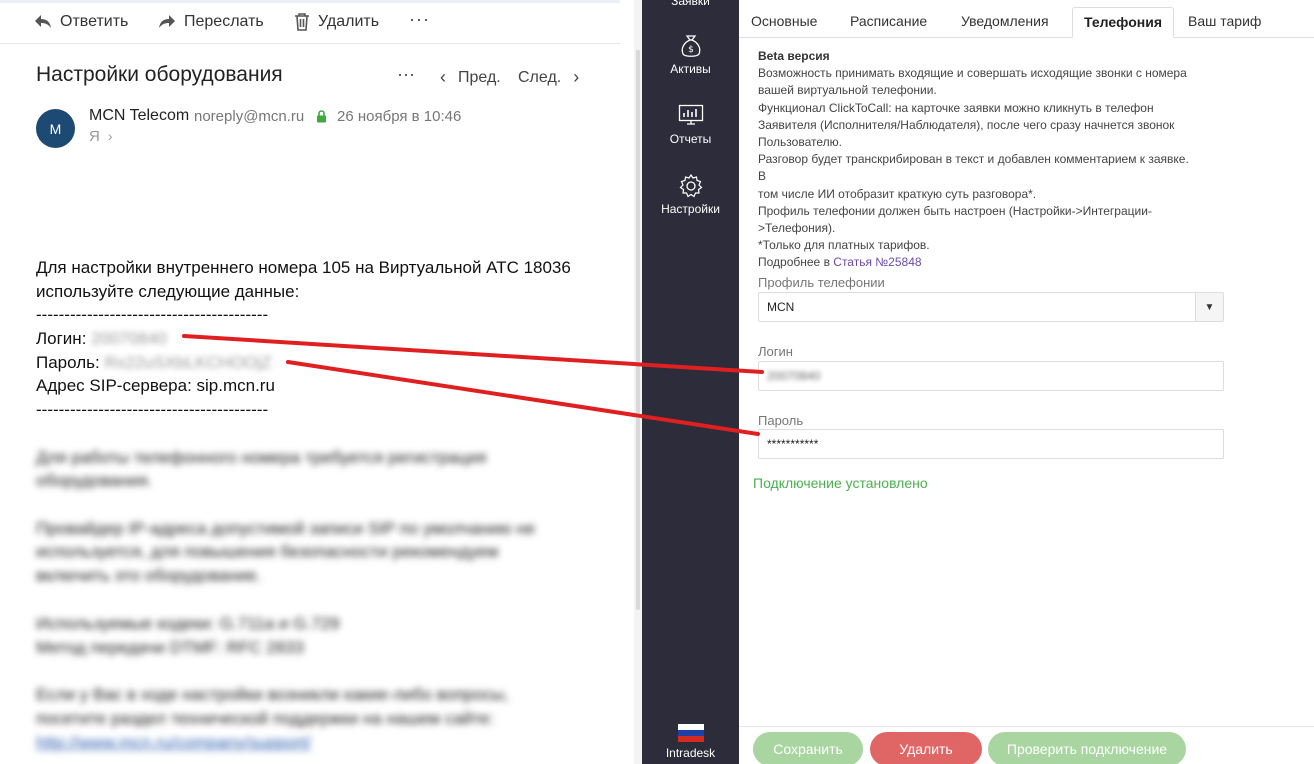 The image size is (1314, 764). I want to click on toolbar-top-divider, so click(310, 1).